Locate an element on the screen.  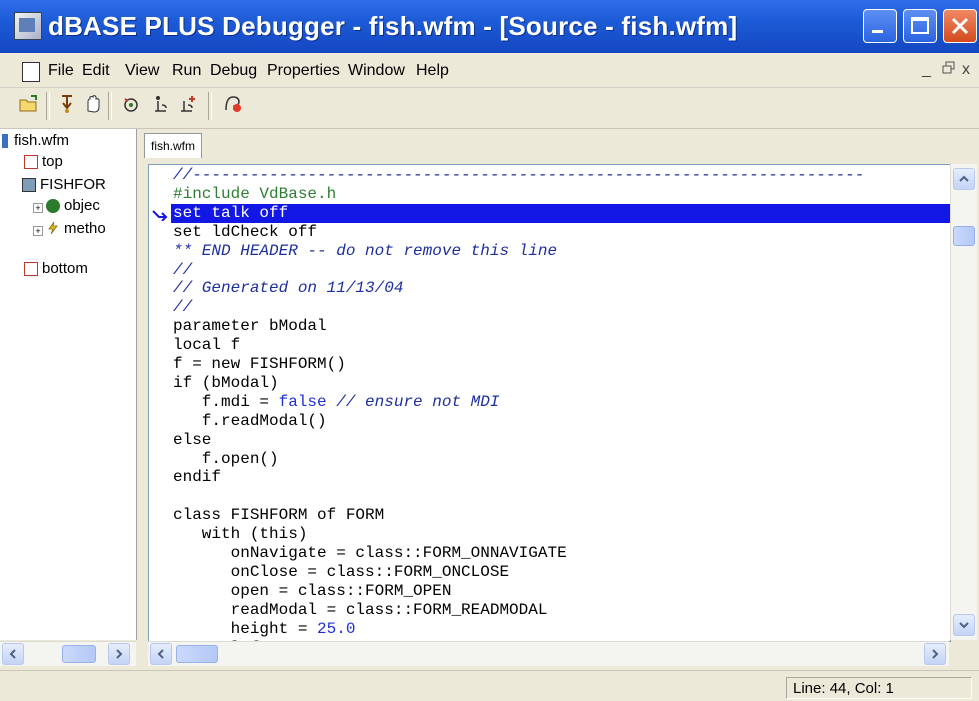
code-line: endif is located at coordinates (197, 477).